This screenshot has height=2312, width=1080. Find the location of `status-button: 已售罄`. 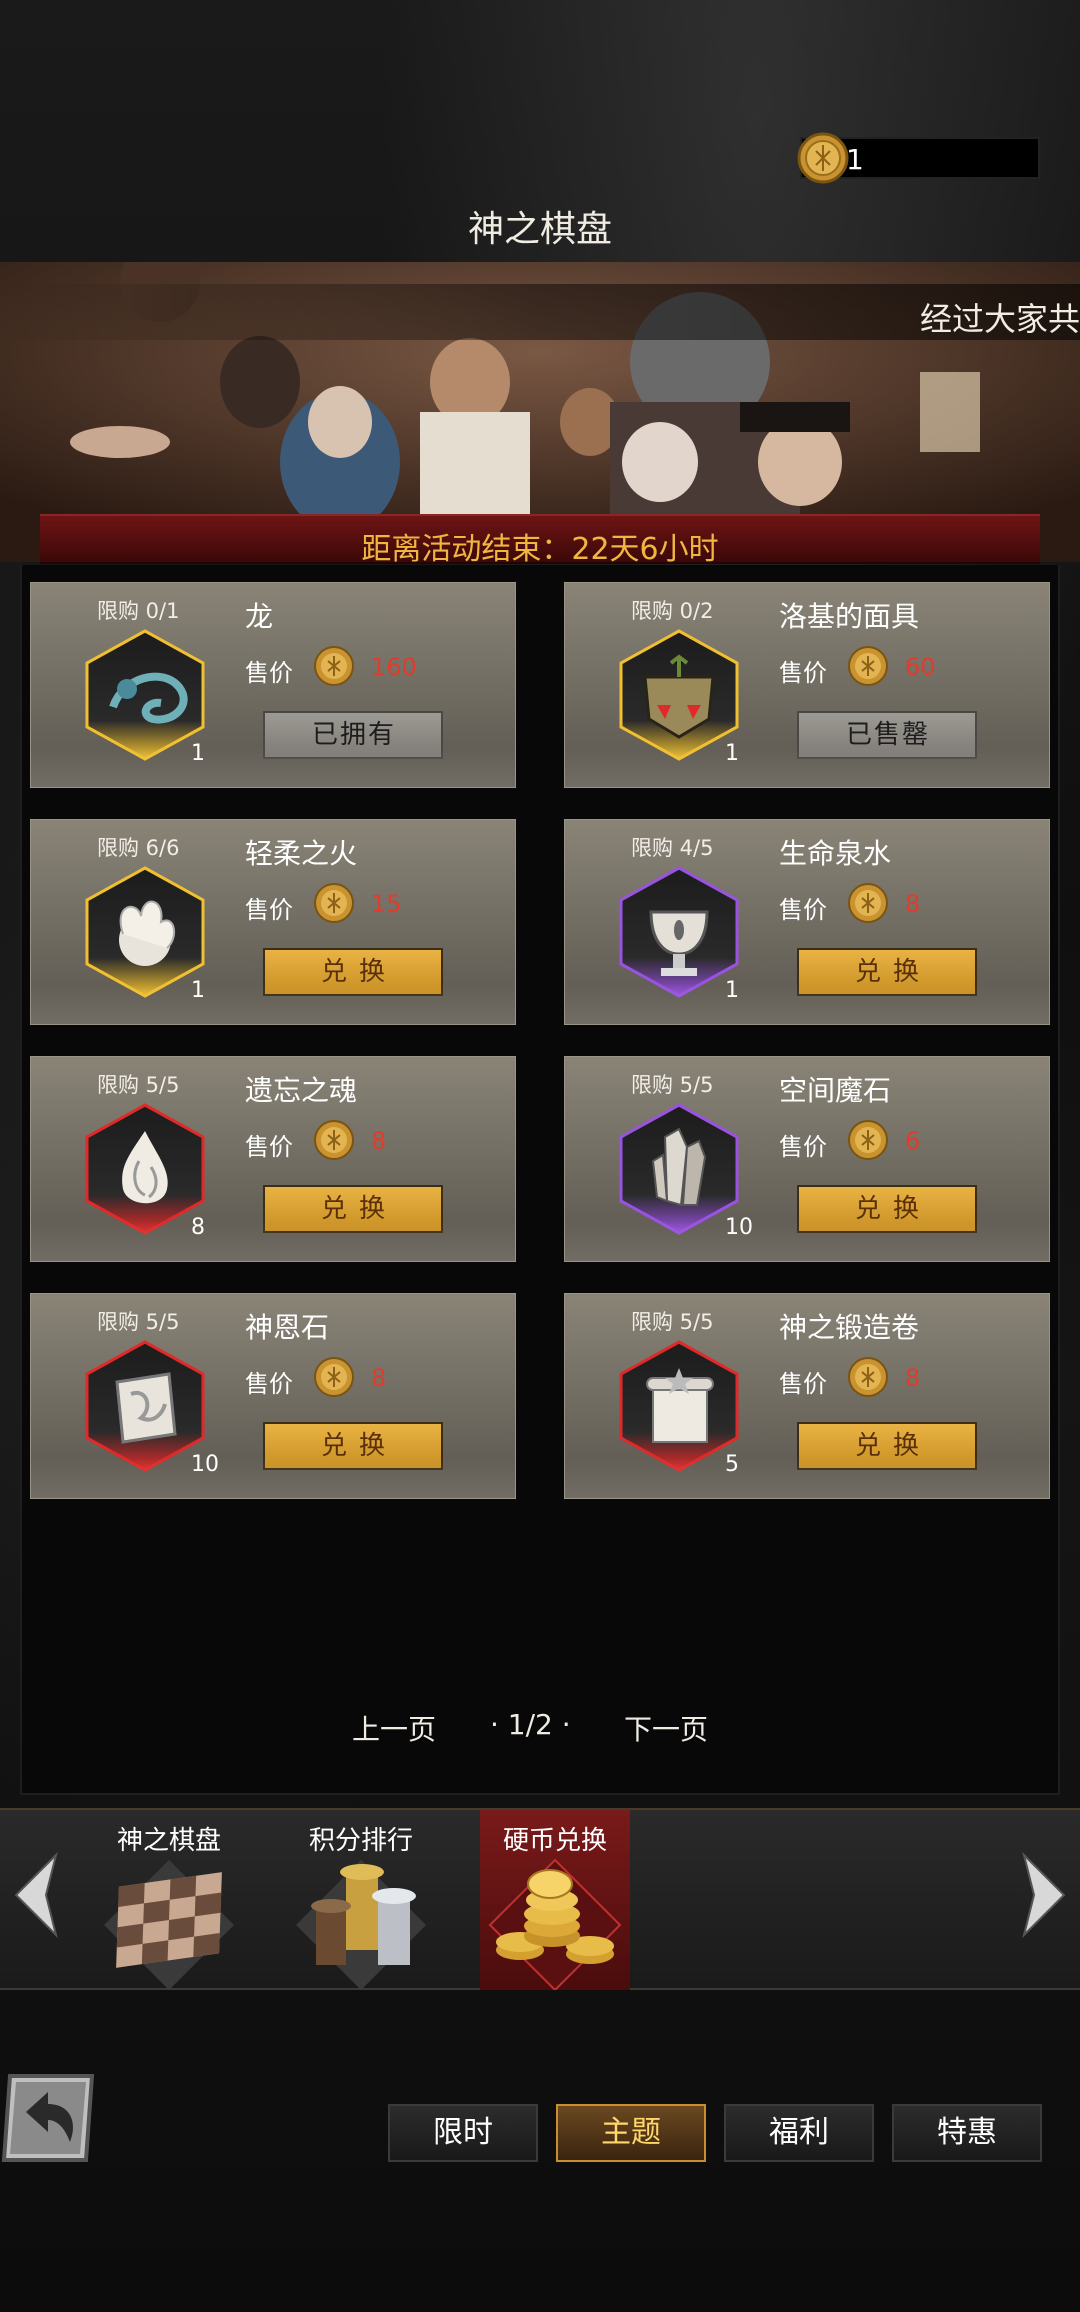

status-button: 已售罄 is located at coordinates (887, 735).